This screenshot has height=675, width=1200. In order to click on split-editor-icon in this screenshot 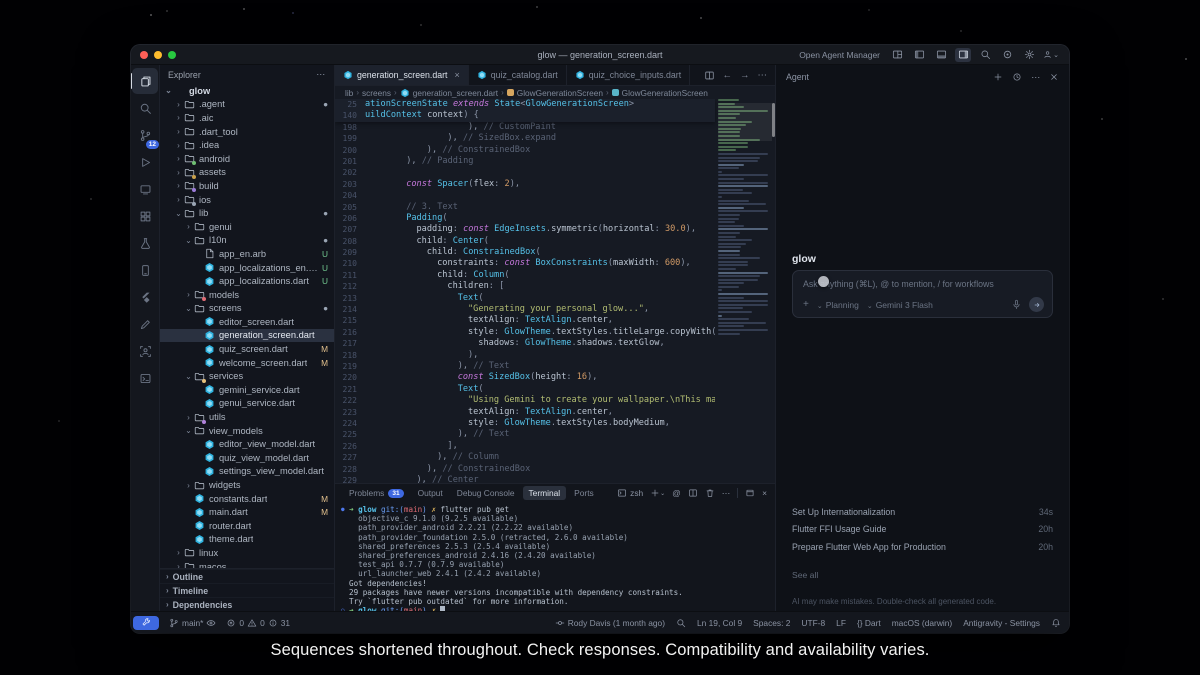, I will do `click(709, 75)`.